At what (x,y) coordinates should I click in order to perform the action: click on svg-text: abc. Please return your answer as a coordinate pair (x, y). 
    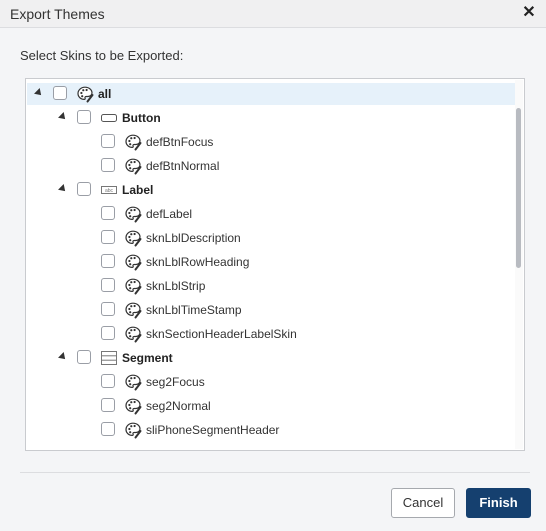
    Looking at the image, I should click on (109, 191).